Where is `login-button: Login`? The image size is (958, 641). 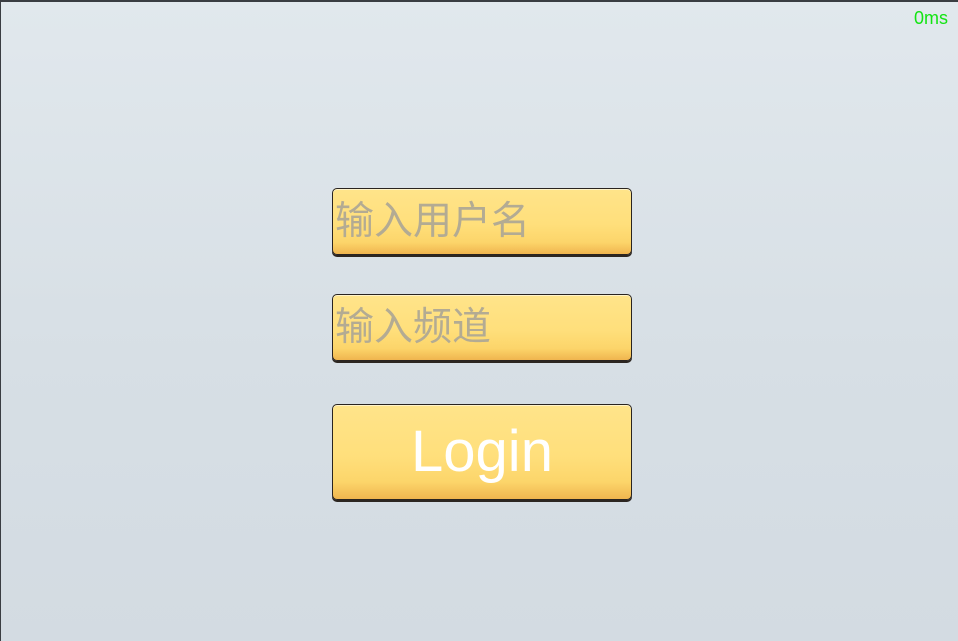
login-button: Login is located at coordinates (482, 452).